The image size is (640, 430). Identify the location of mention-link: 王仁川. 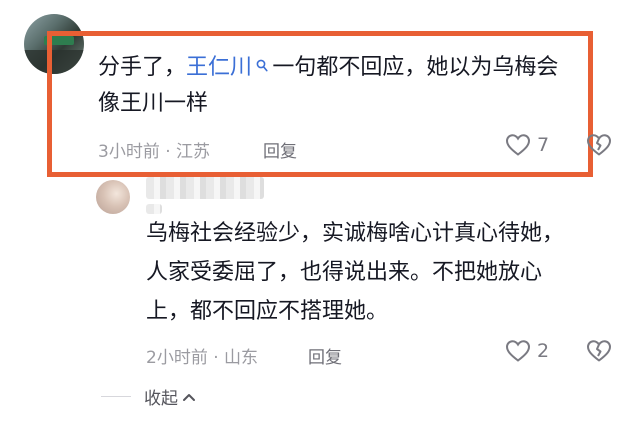
(229, 67).